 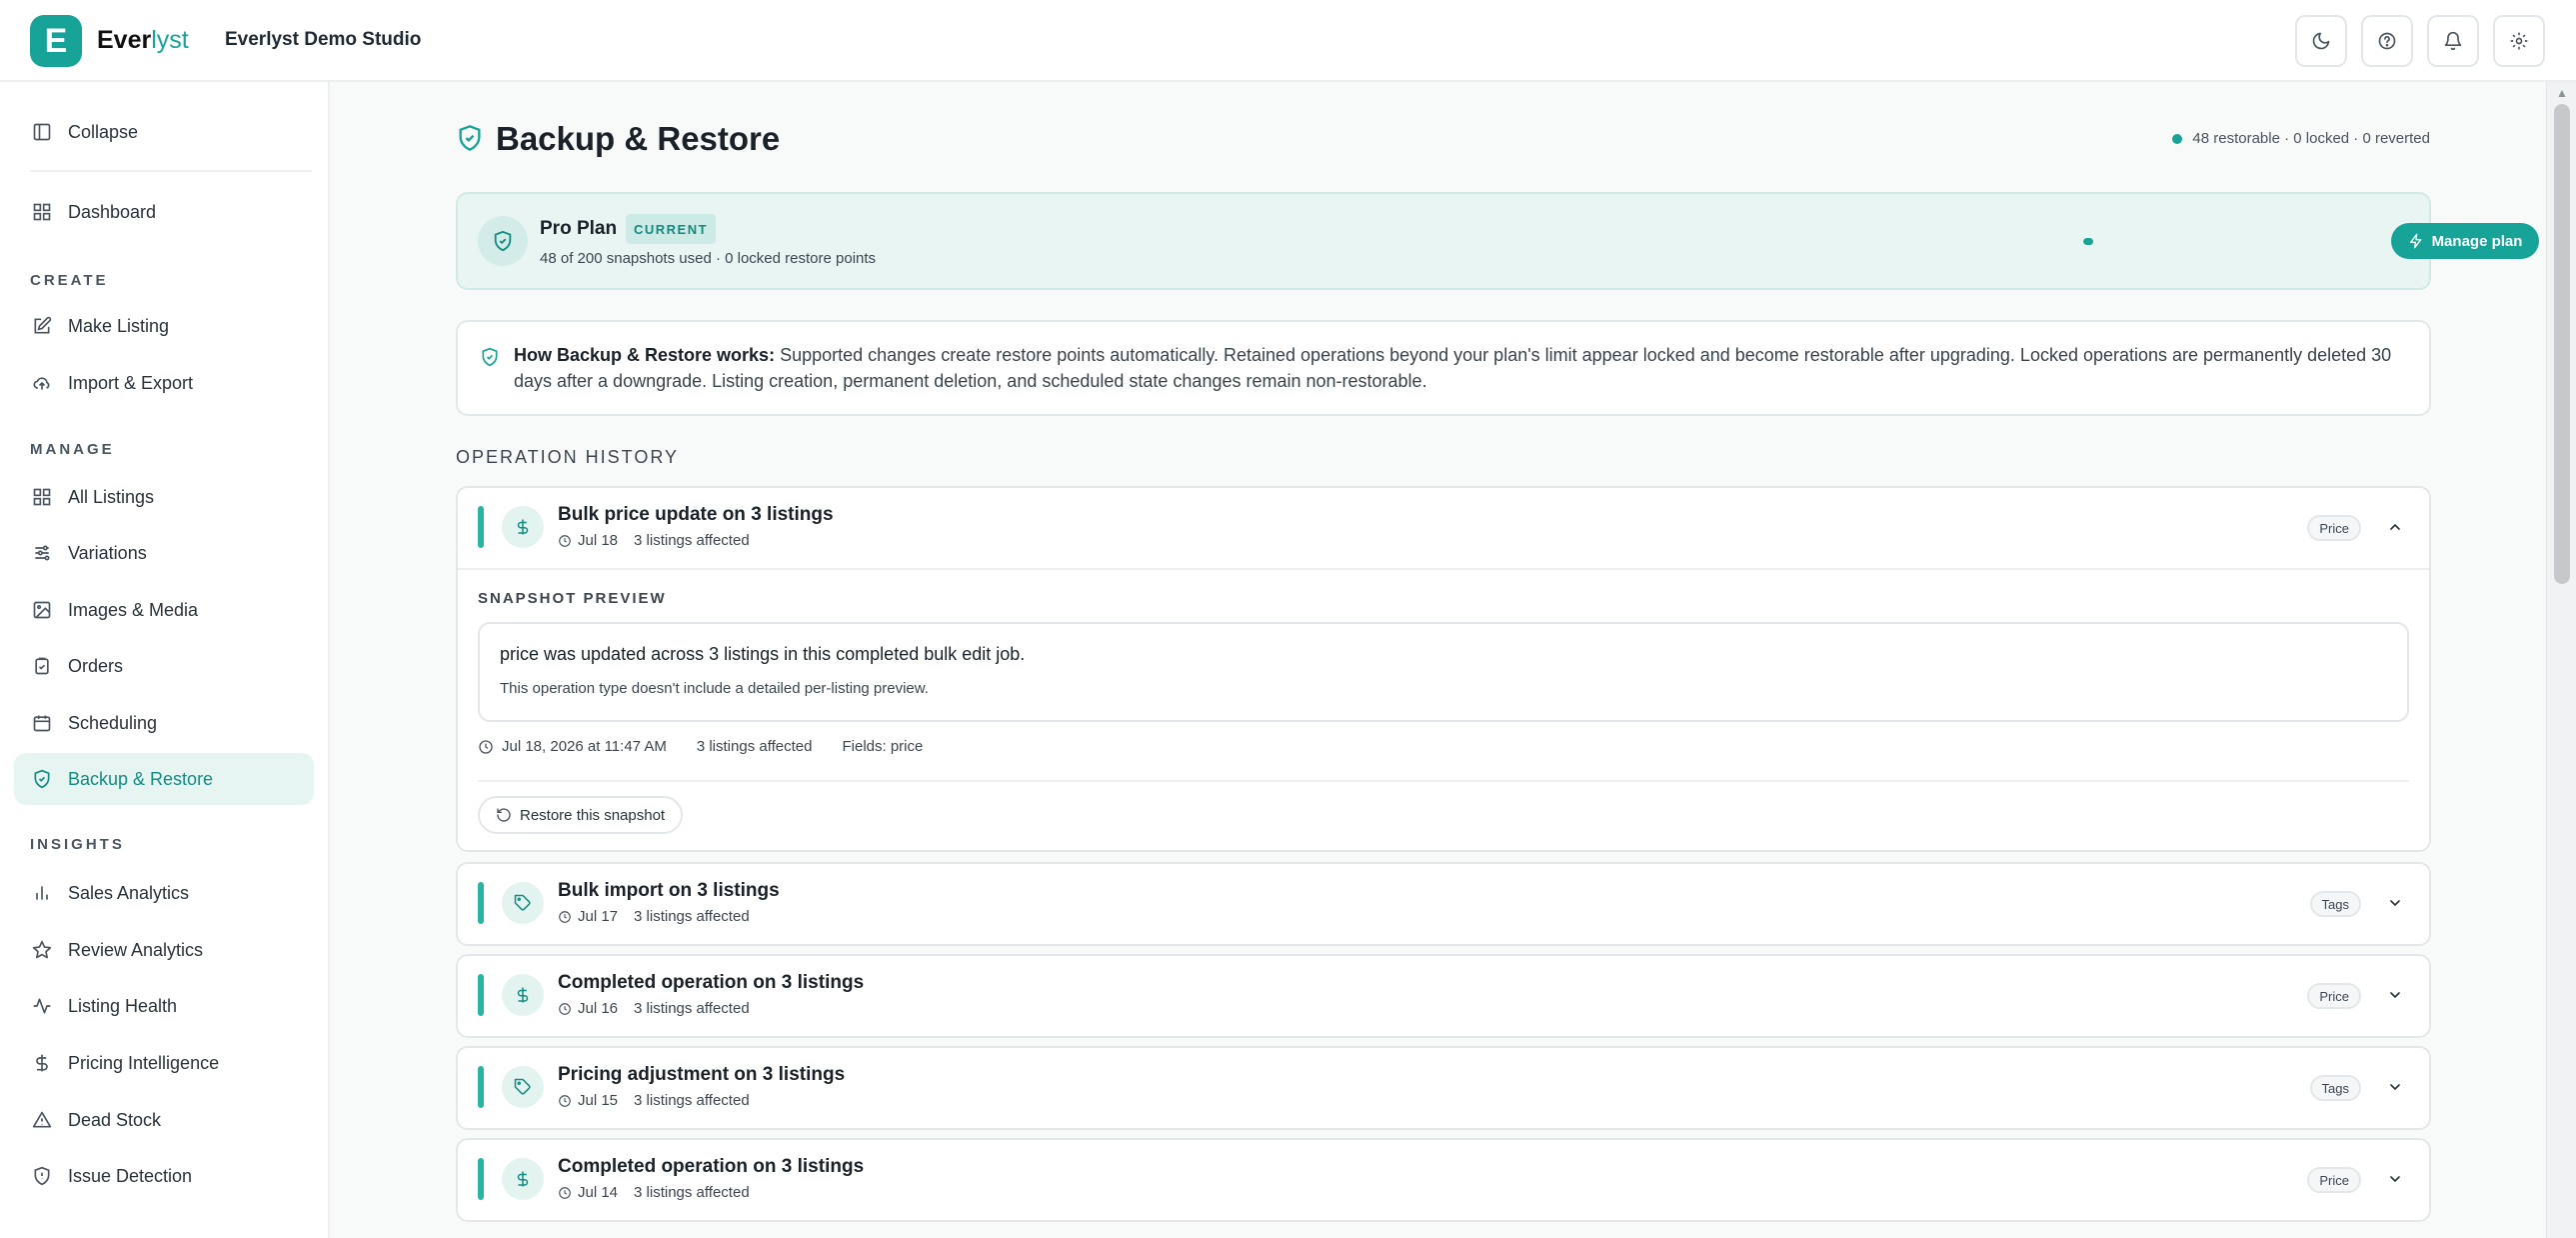 I want to click on chevron-up-icon, so click(x=2395, y=527).